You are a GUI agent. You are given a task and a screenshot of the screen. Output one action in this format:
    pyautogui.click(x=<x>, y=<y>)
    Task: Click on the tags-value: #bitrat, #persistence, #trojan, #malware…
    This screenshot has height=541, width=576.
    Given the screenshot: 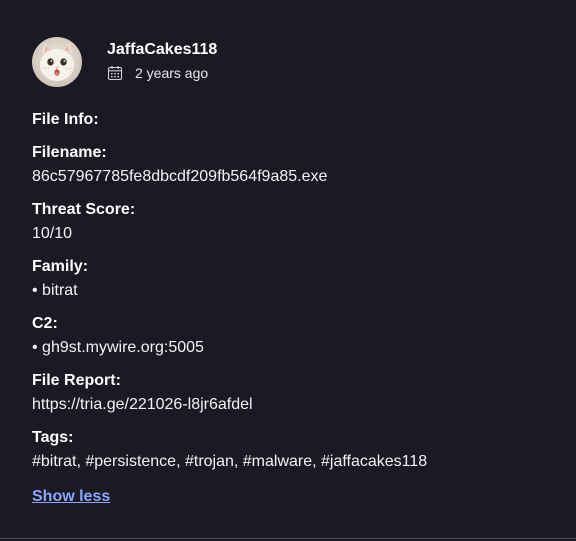 What is the action you would take?
    pyautogui.click(x=230, y=461)
    